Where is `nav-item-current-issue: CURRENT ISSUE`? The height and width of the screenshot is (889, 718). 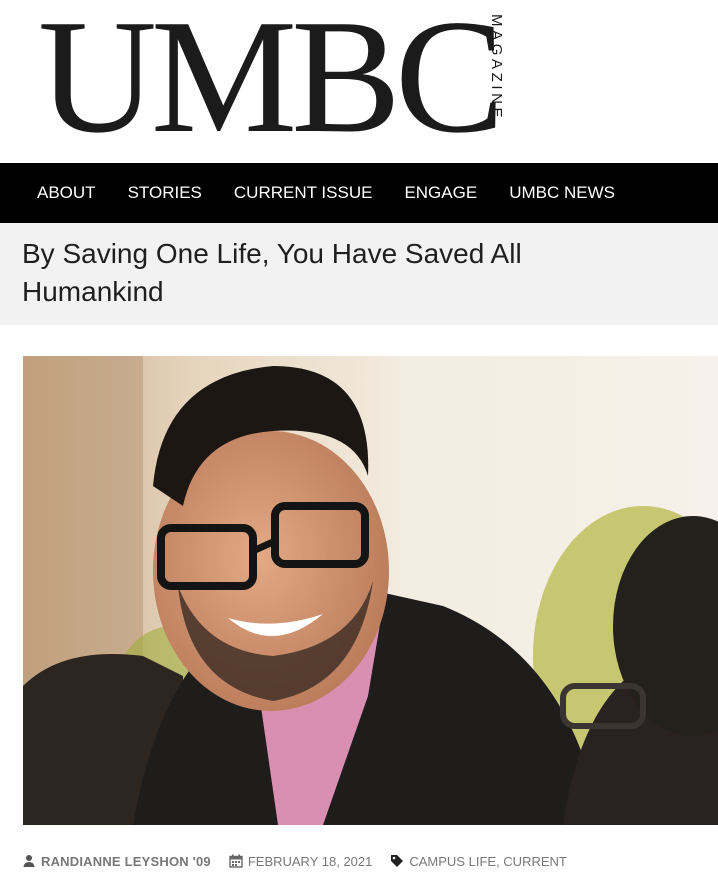
nav-item-current-issue: CURRENT ISSUE is located at coordinates (303, 193).